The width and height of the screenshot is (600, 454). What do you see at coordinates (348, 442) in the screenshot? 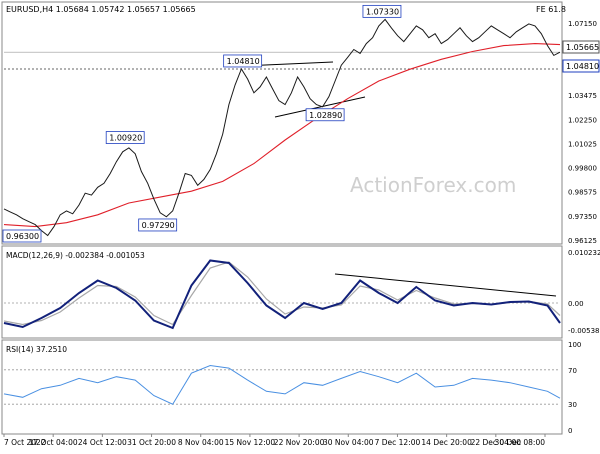
I see `time-label: 30 Nov 04:00` at bounding box center [348, 442].